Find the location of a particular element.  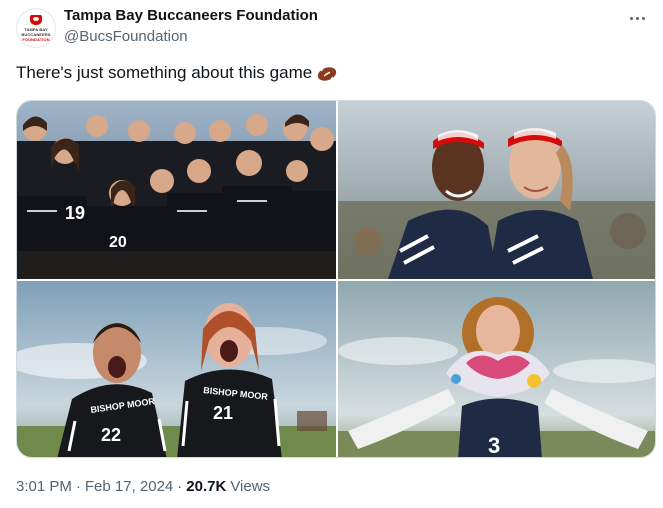

tweet-meta: 3:01 PM · Feb 17, 2024 · 20.7K Views is located at coordinates (143, 486).